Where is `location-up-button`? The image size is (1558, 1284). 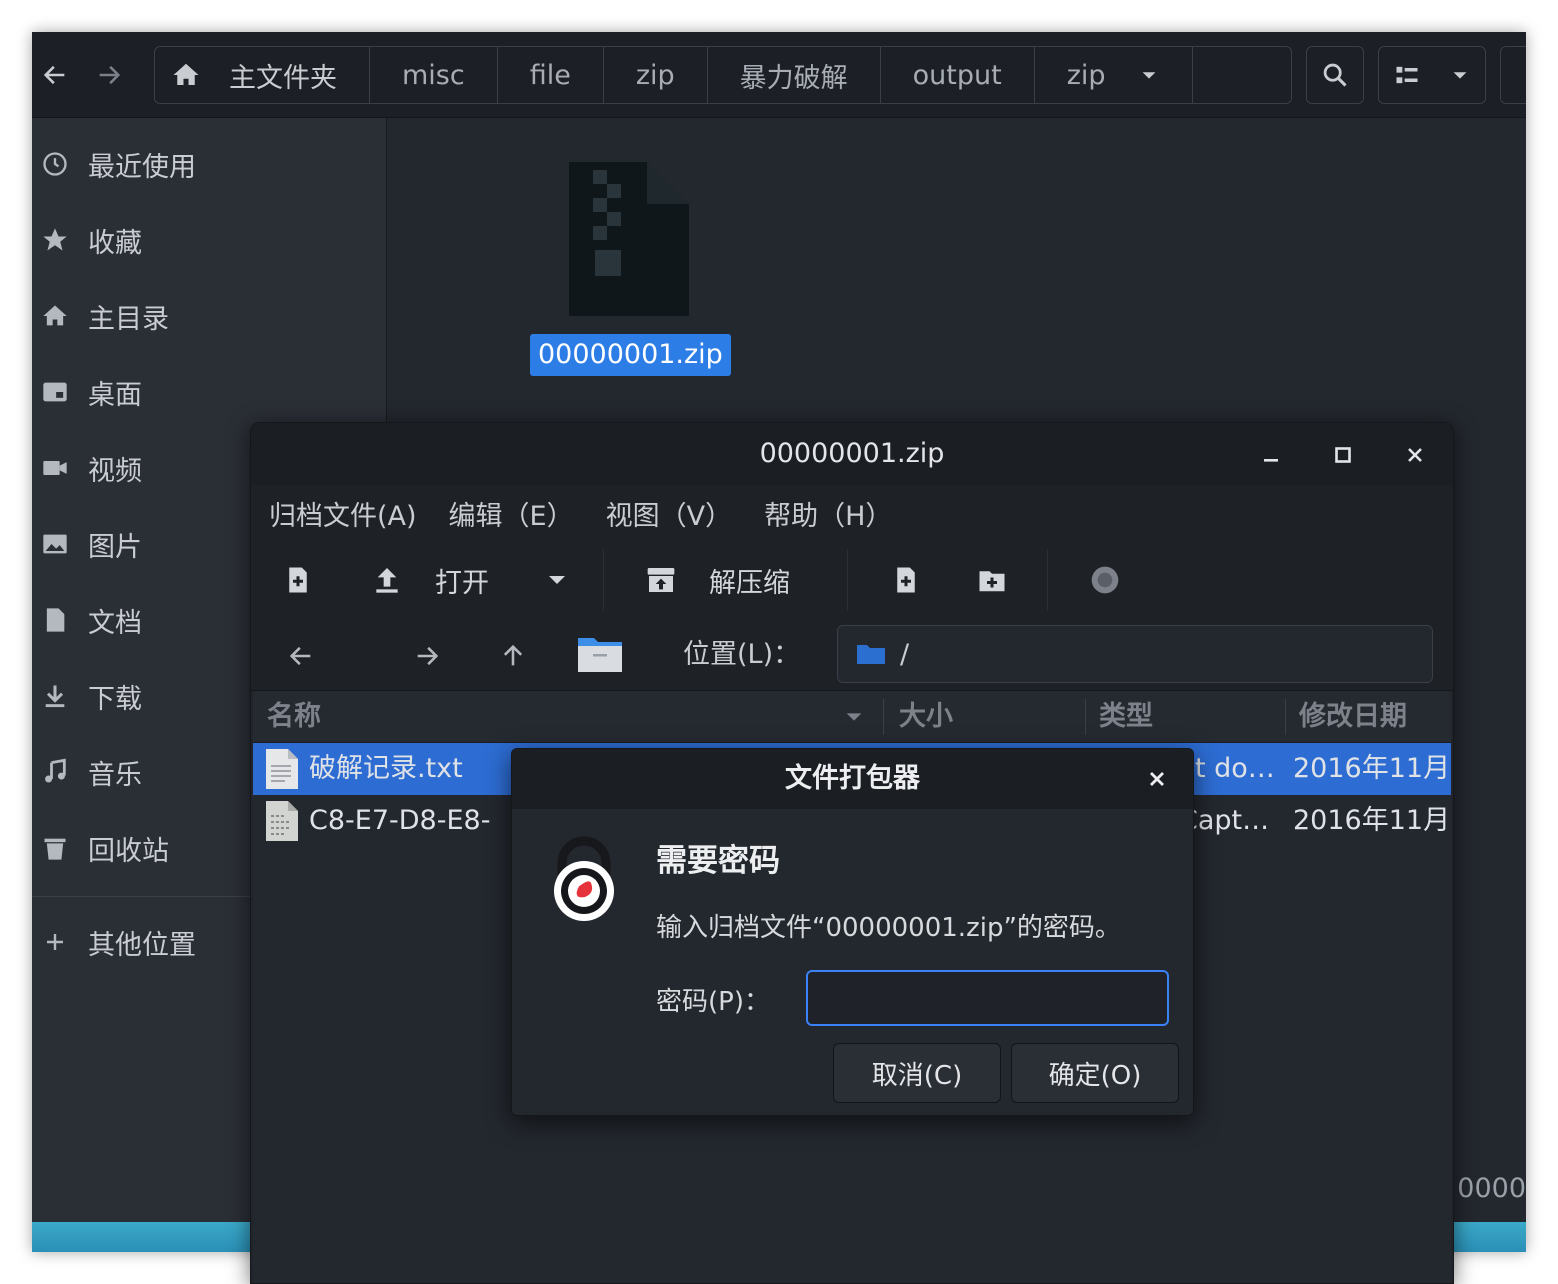 location-up-button is located at coordinates (513, 656).